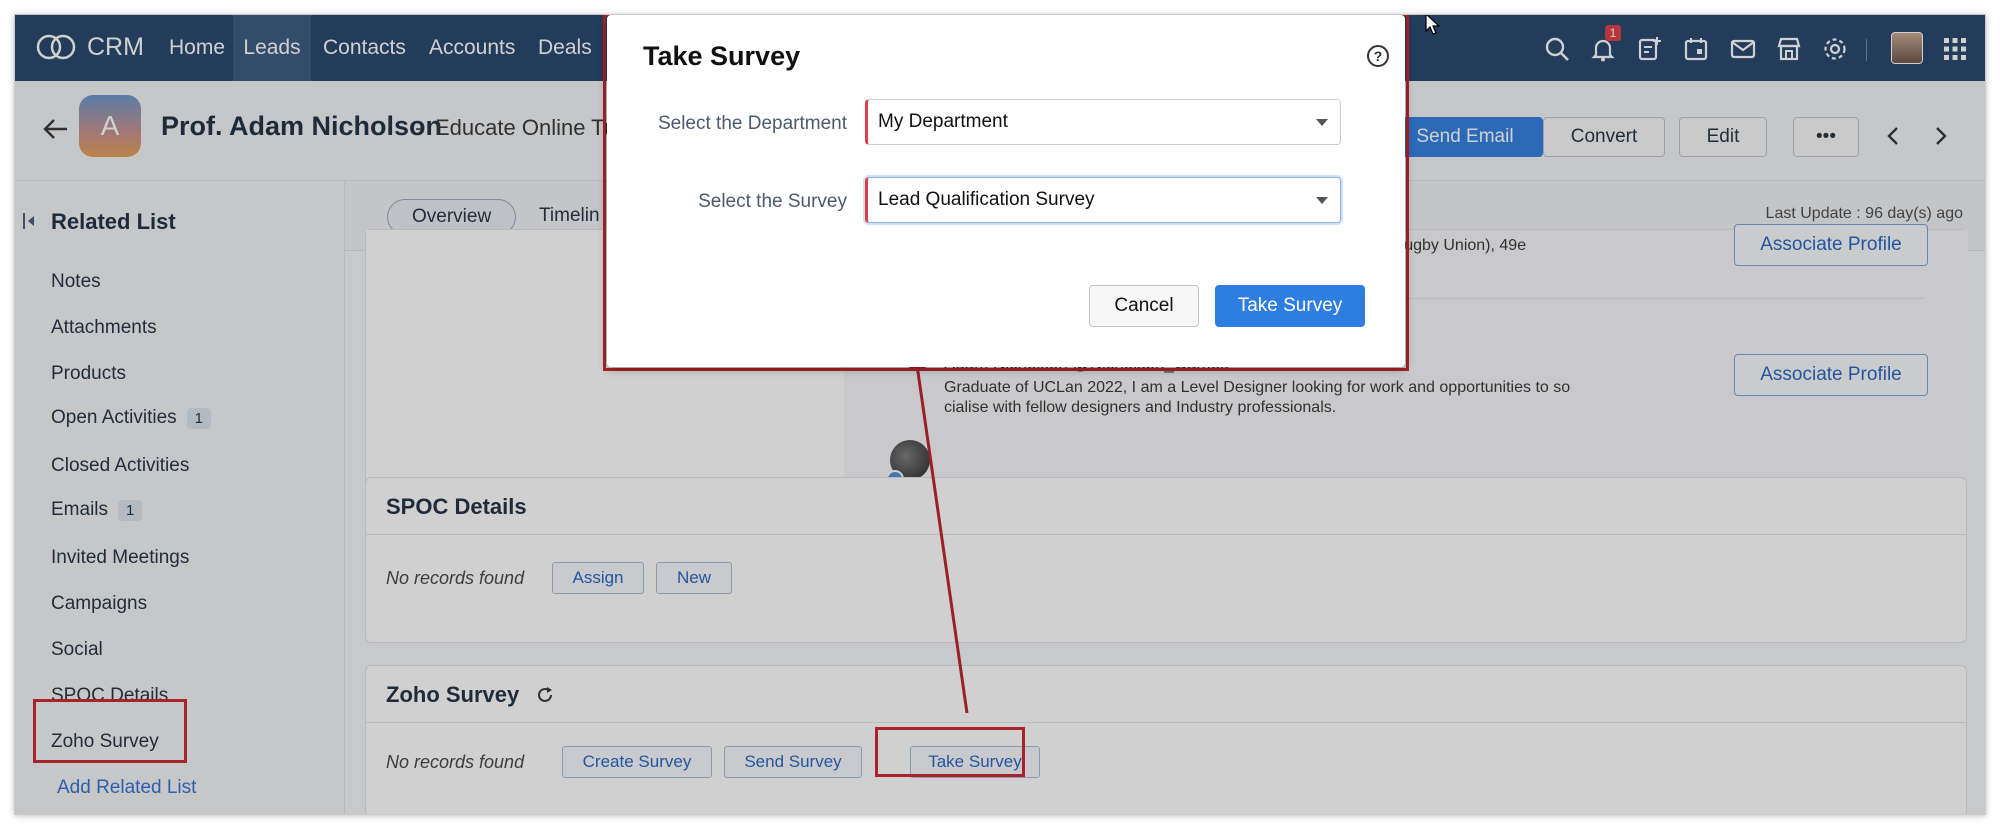  I want to click on department-value: My Department, so click(943, 121).